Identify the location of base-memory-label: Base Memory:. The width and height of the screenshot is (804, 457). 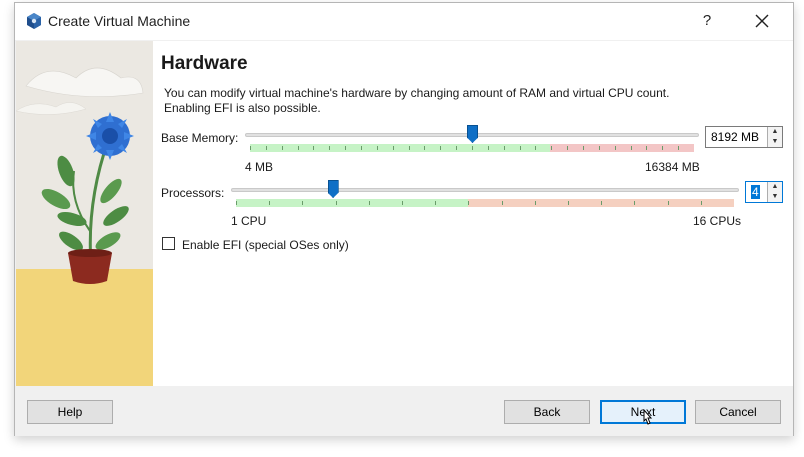
(200, 138).